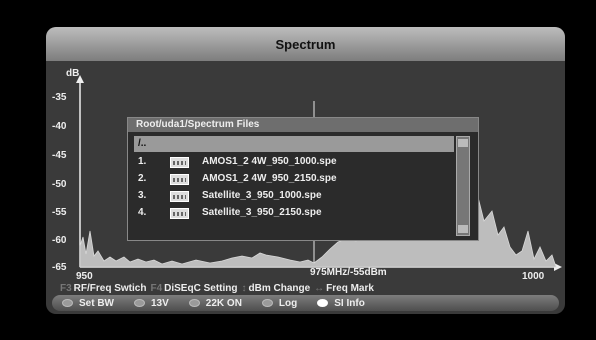 This screenshot has width=596, height=340. What do you see at coordinates (96, 303) in the screenshot?
I see `set-bw-label: Set BW` at bounding box center [96, 303].